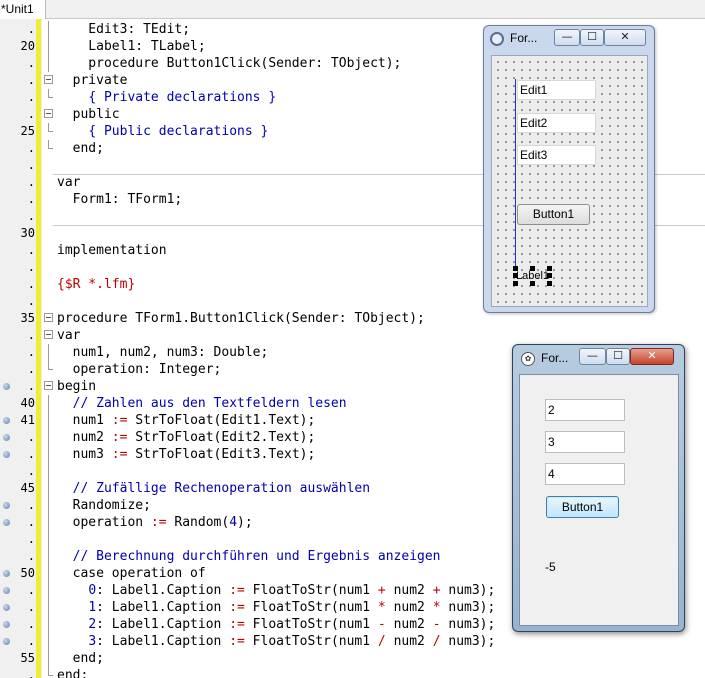 The image size is (705, 678). I want to click on code-text: Form1: TForm1;, so click(120, 199).